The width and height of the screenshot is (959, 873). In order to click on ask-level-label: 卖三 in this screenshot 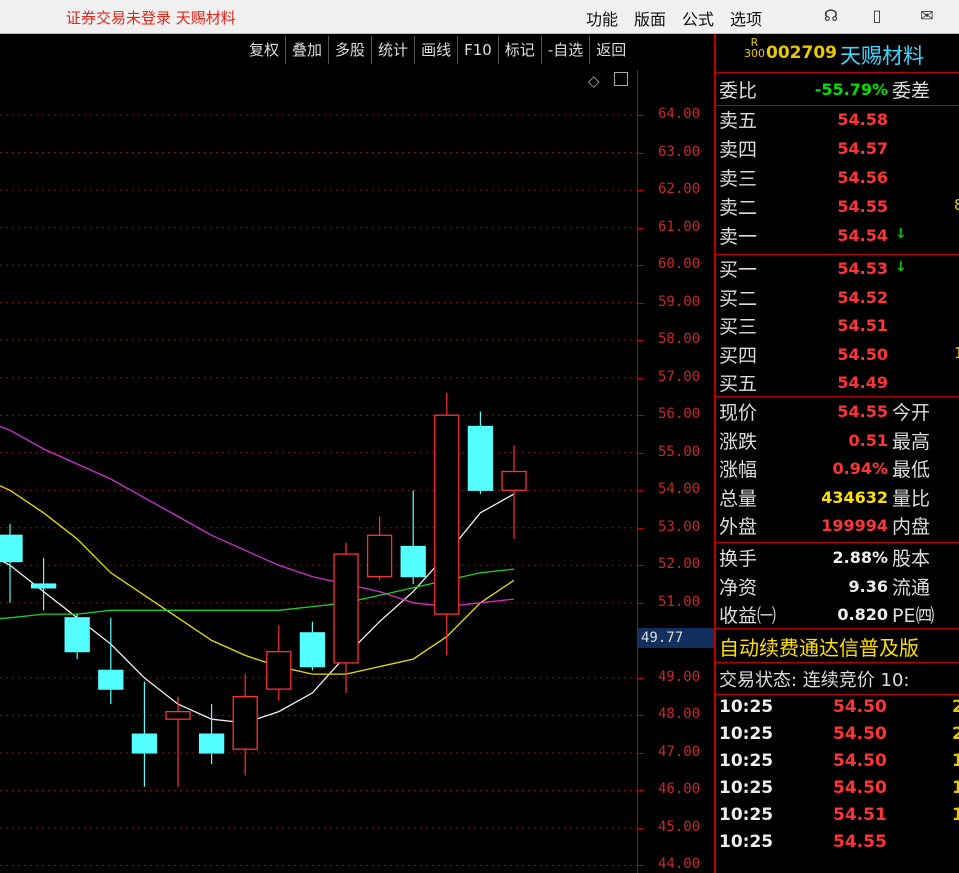, I will do `click(738, 179)`.